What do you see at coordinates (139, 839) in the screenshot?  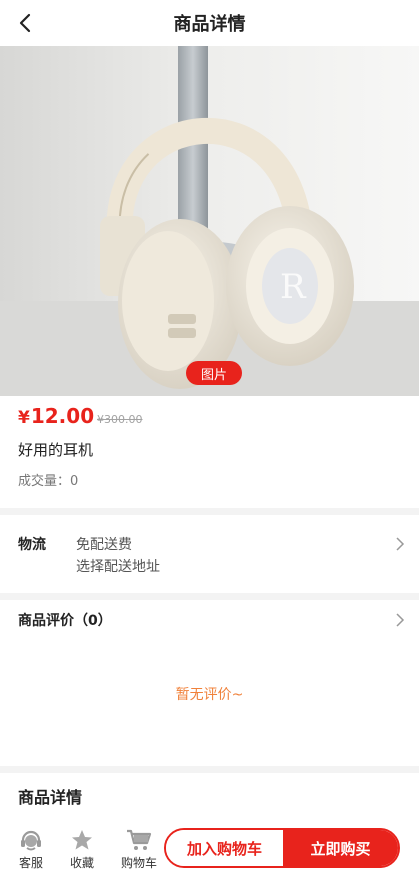 I see `cart-icon` at bounding box center [139, 839].